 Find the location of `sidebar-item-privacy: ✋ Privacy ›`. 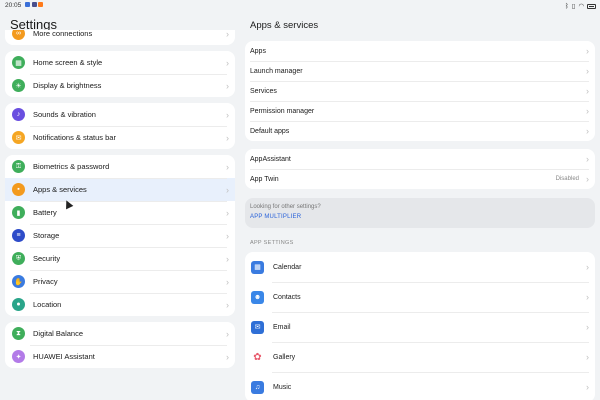

sidebar-item-privacy: ✋ Privacy › is located at coordinates (120, 281).